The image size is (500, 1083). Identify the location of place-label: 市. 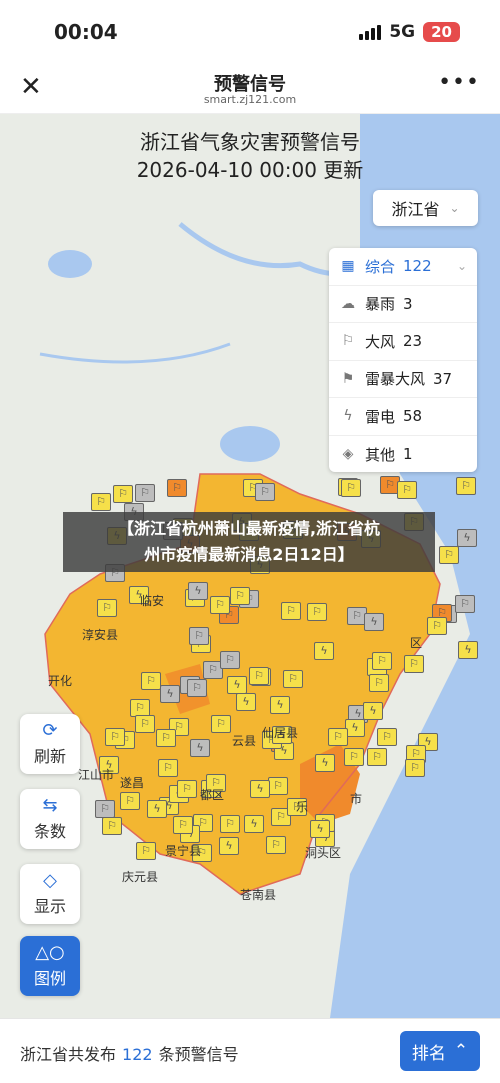
(356, 799).